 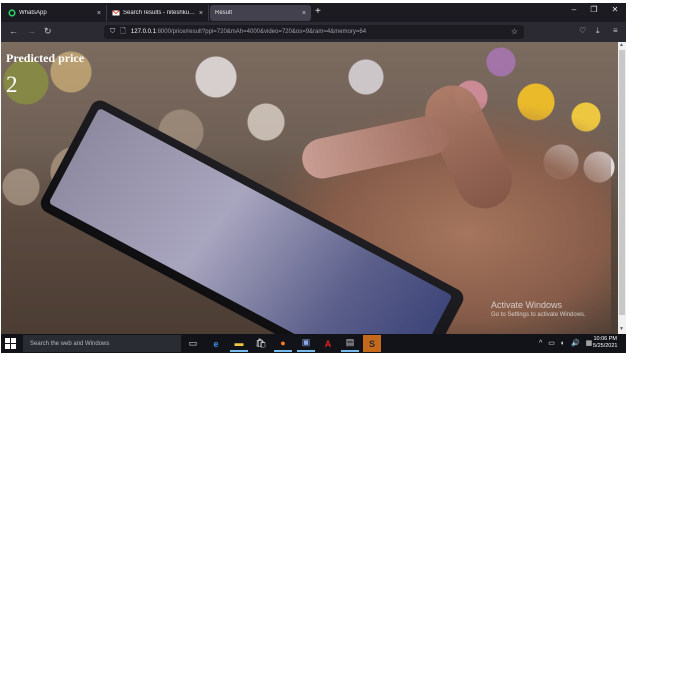 I want to click on clock-date: 5/25/2021, so click(x=605, y=346).